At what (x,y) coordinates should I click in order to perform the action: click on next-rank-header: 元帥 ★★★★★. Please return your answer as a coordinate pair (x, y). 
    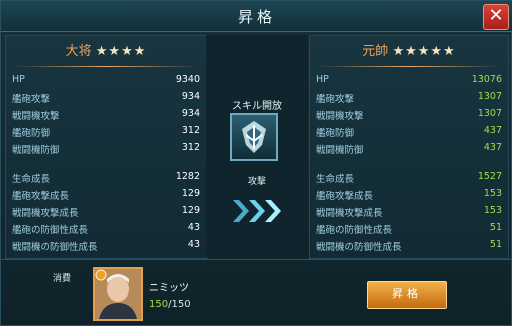
    Looking at the image, I should click on (409, 51).